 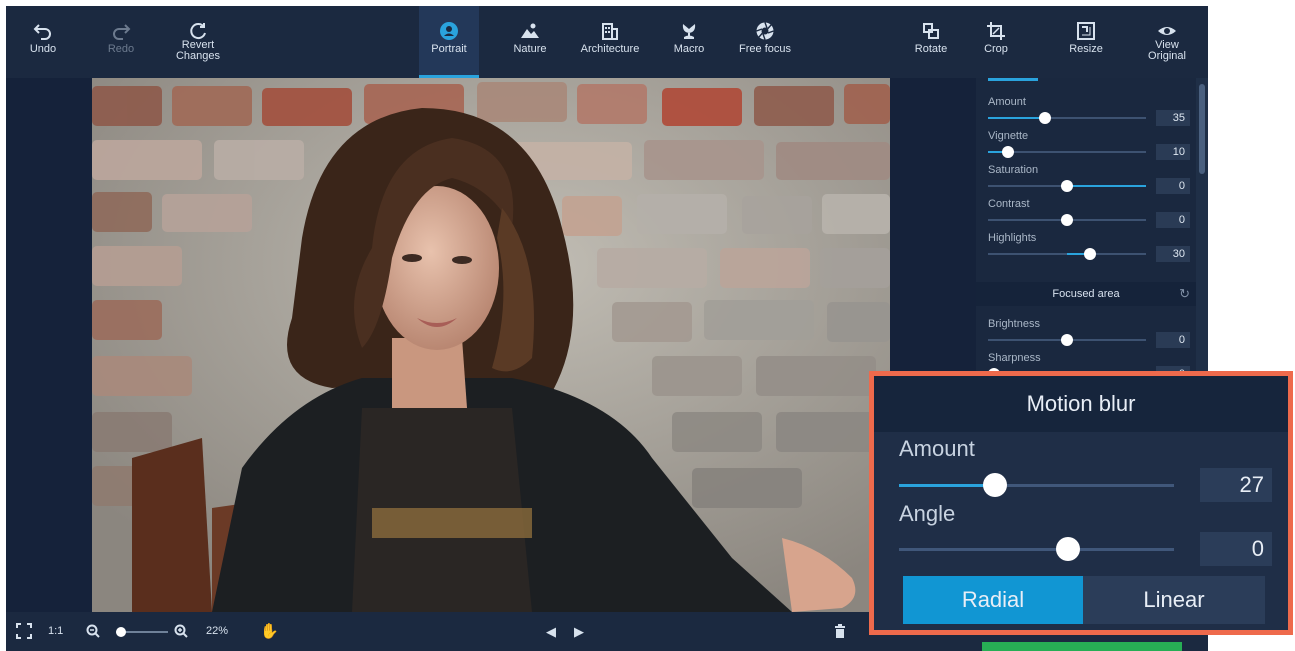 What do you see at coordinates (1082, 646) in the screenshot?
I see `save-button` at bounding box center [1082, 646].